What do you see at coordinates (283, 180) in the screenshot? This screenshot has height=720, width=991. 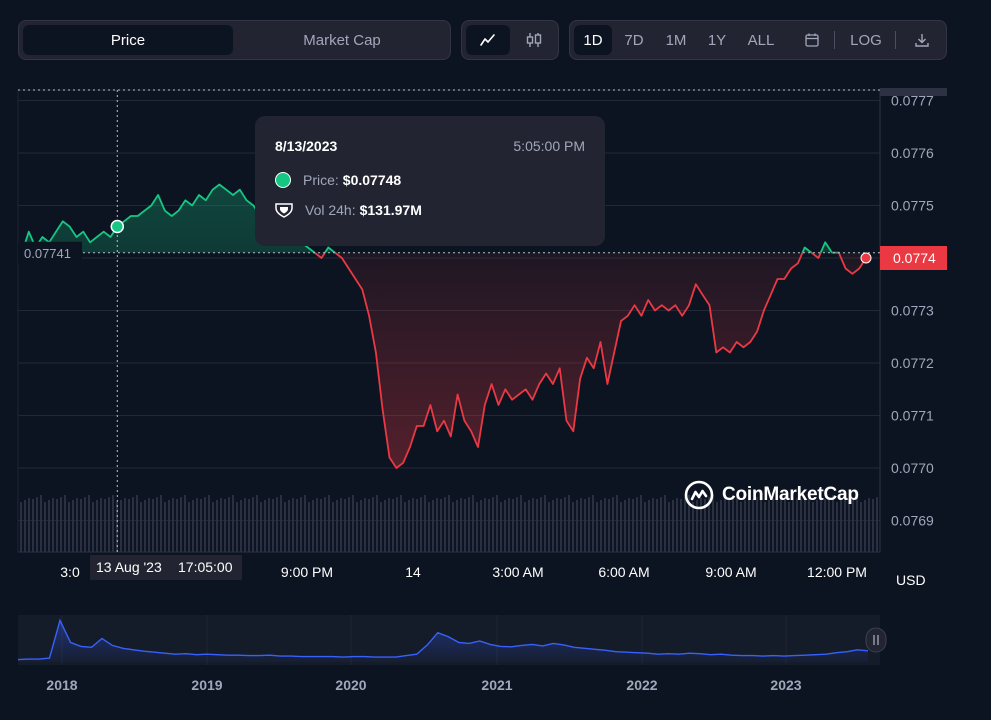 I see `price-dot-icon` at bounding box center [283, 180].